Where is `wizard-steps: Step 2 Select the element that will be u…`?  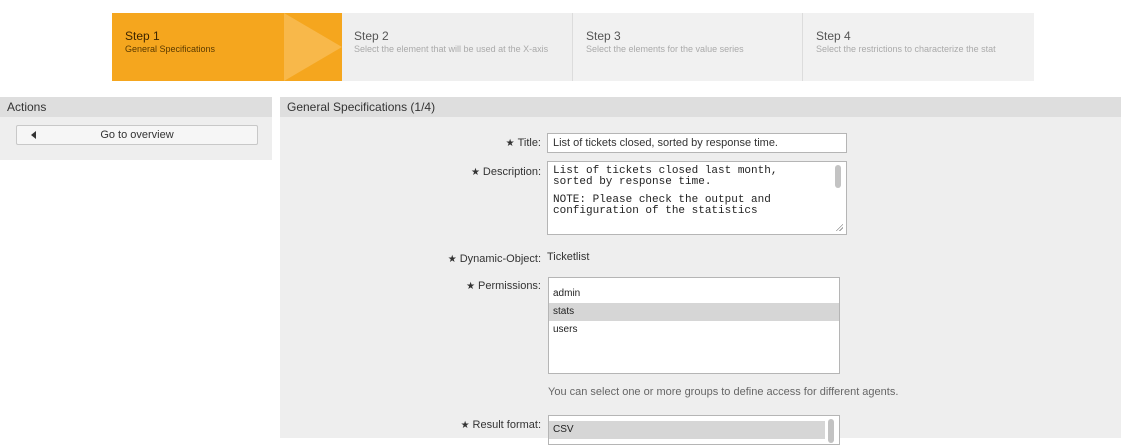 wizard-steps: Step 2 Select the element that will be u… is located at coordinates (573, 47).